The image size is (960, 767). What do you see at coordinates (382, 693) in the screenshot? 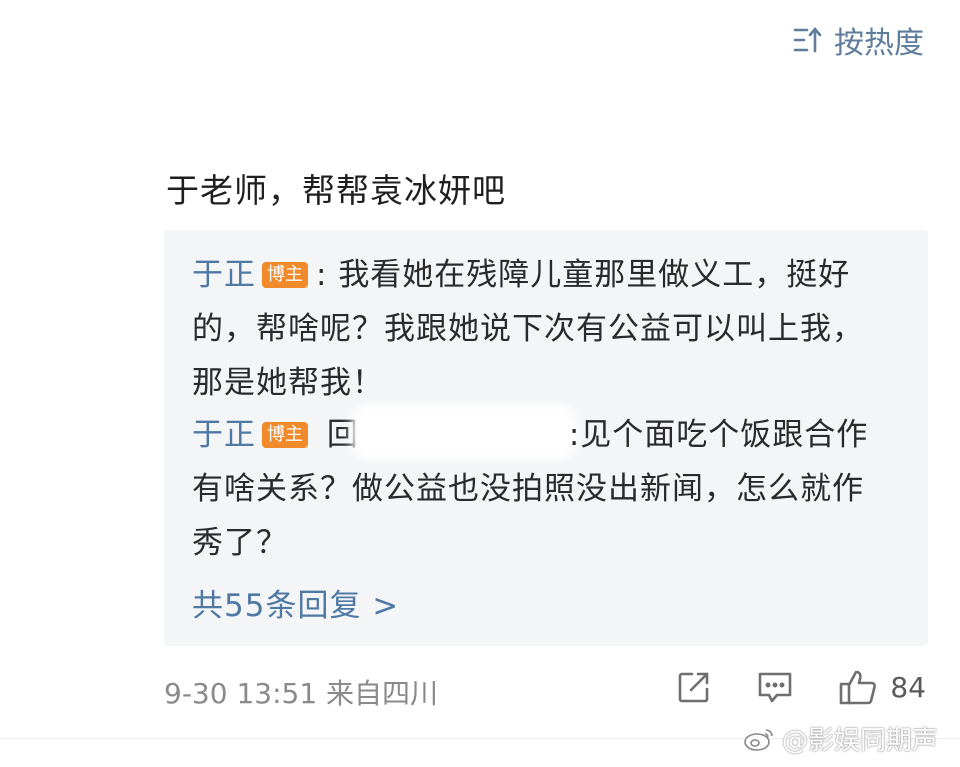
I see `comment-location: 来自四川` at bounding box center [382, 693].